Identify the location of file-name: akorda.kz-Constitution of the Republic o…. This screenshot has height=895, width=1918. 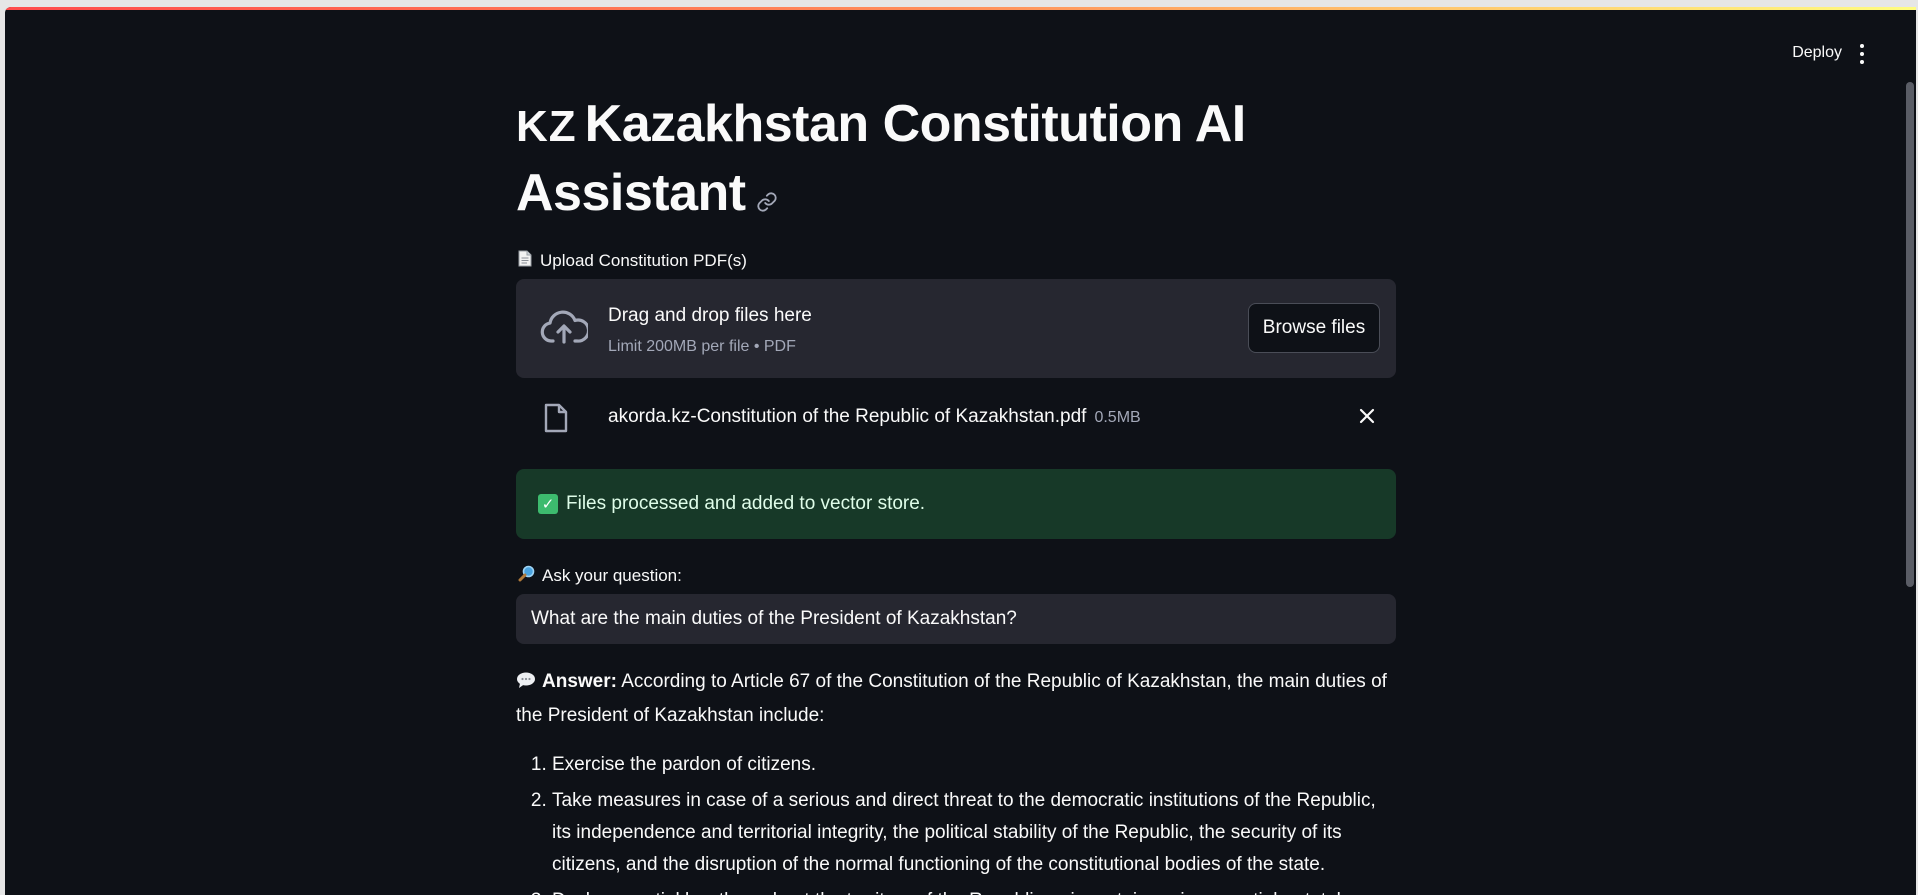
(874, 417).